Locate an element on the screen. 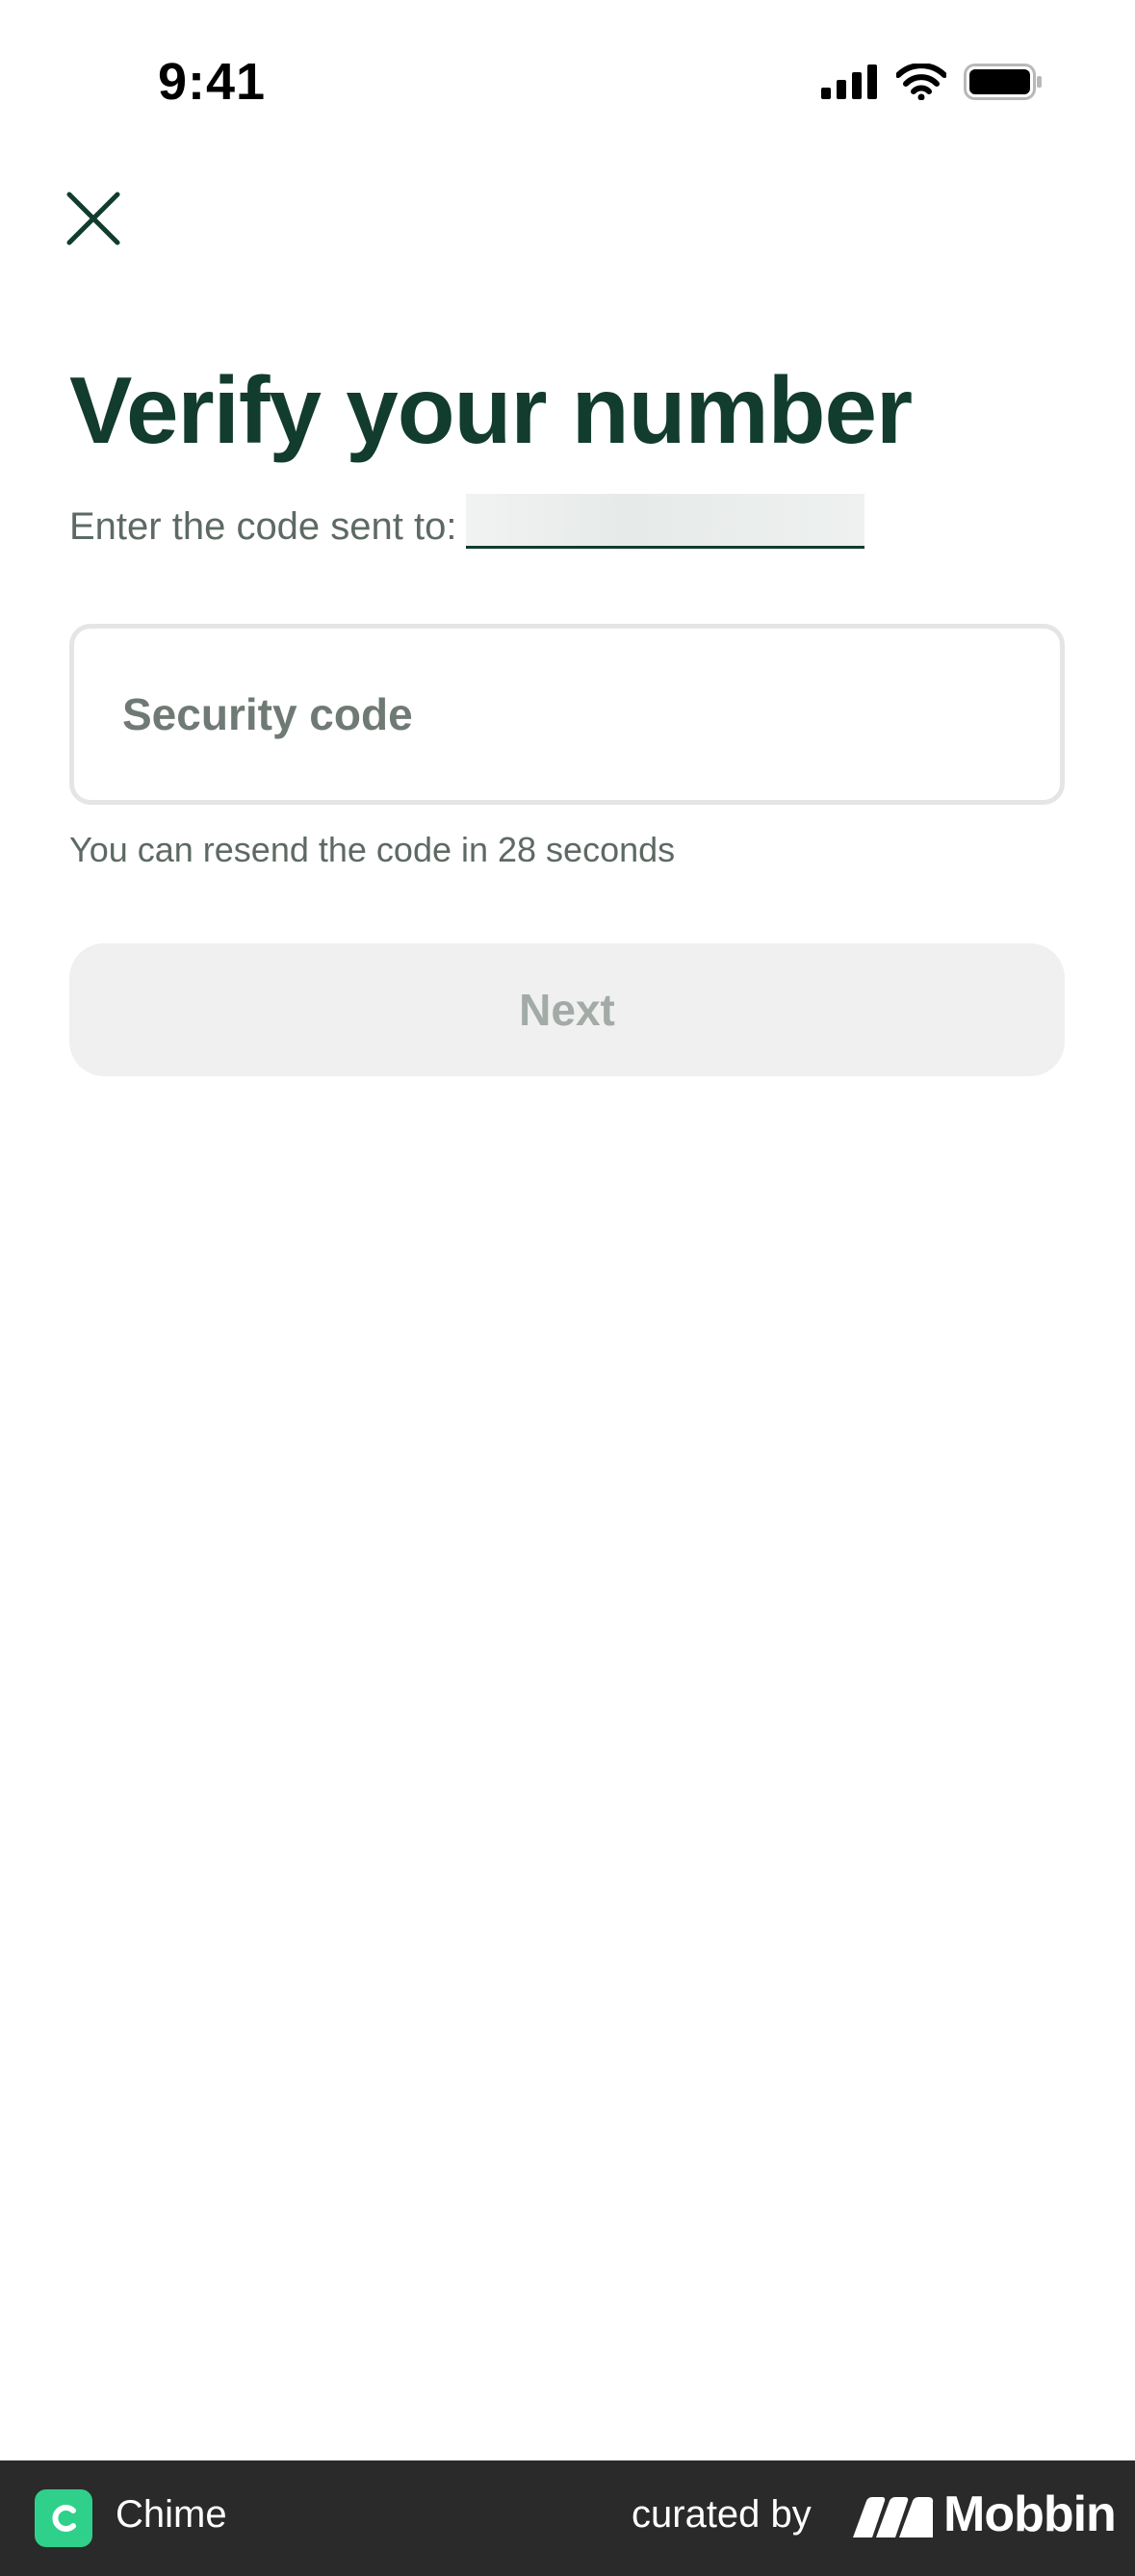 This screenshot has height=2576, width=1135. subtitle-row: Enter the code sent to: is located at coordinates (467, 522).